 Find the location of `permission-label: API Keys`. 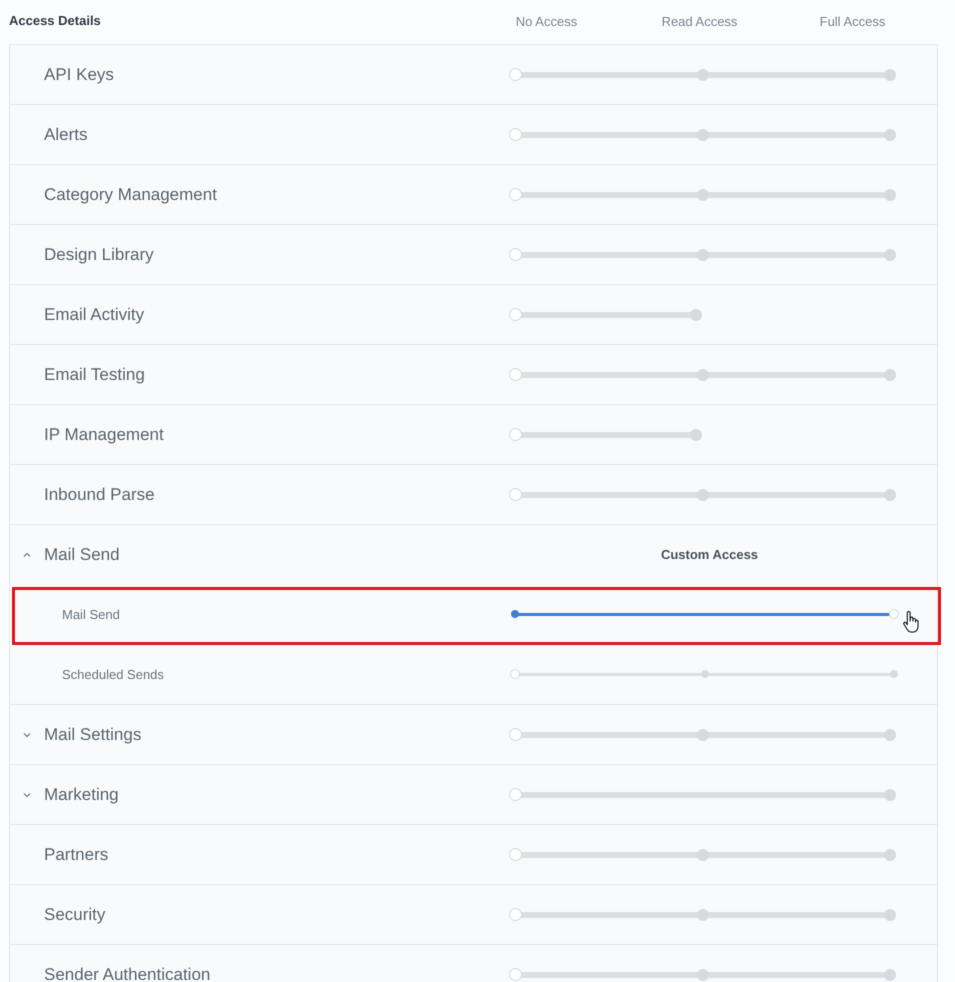

permission-label: API Keys is located at coordinates (79, 74).